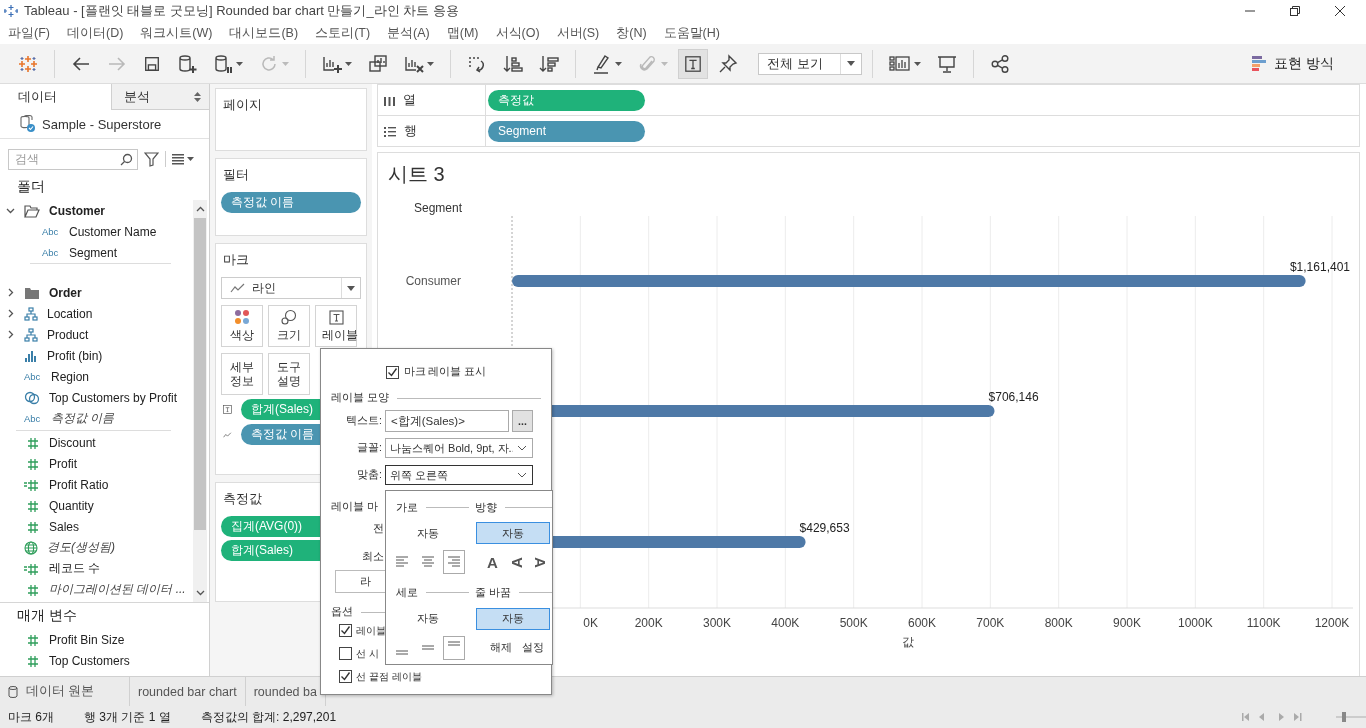 This screenshot has width=1366, height=728. Describe the element at coordinates (378, 63) in the screenshot. I see `duplicate-chart-icon` at that location.